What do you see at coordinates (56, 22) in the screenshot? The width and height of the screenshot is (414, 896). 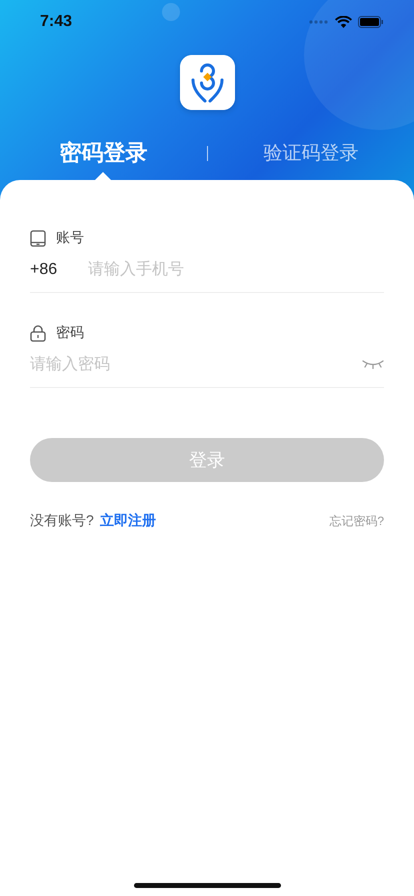 I see `status-time: 7:43` at bounding box center [56, 22].